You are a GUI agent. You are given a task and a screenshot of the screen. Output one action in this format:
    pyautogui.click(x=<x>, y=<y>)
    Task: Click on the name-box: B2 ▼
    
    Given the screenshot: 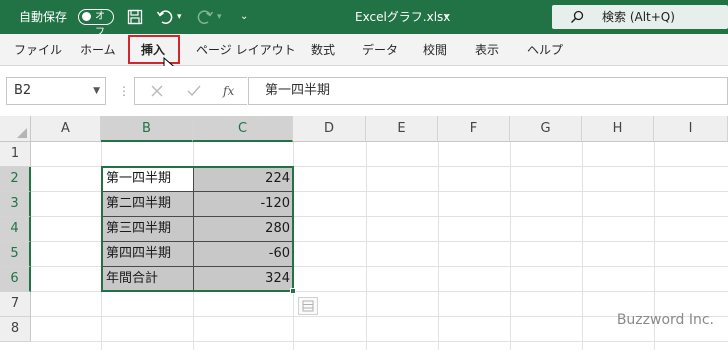 What is the action you would take?
    pyautogui.click(x=56, y=91)
    